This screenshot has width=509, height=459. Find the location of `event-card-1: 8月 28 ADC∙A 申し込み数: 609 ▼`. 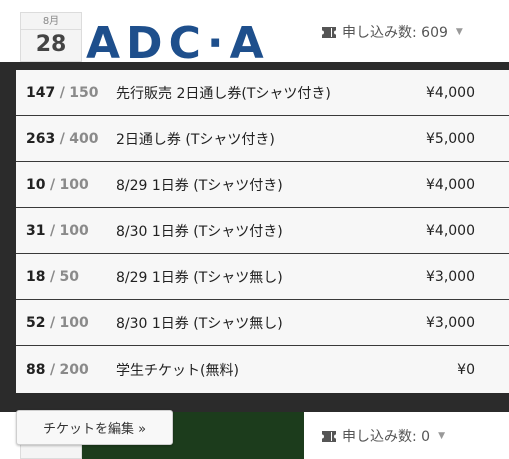

event-card-1: 8月 28 ADC∙A 申し込み数: 609 ▼ is located at coordinates (254, 31).